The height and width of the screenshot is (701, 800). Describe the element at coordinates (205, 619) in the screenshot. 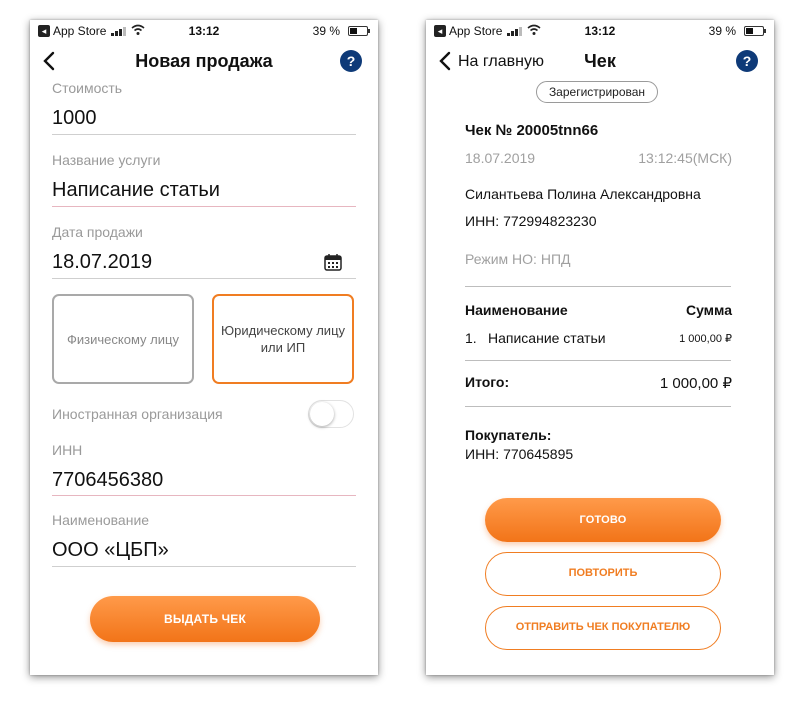

I see `issue-receipt-button: ВЫДАТЬ ЧЕК` at that location.